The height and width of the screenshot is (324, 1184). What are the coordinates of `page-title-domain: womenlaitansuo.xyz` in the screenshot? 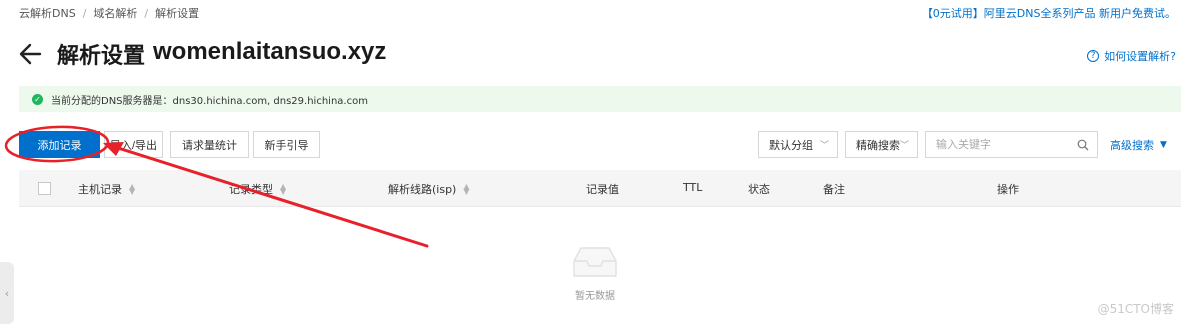 It's located at (270, 51).